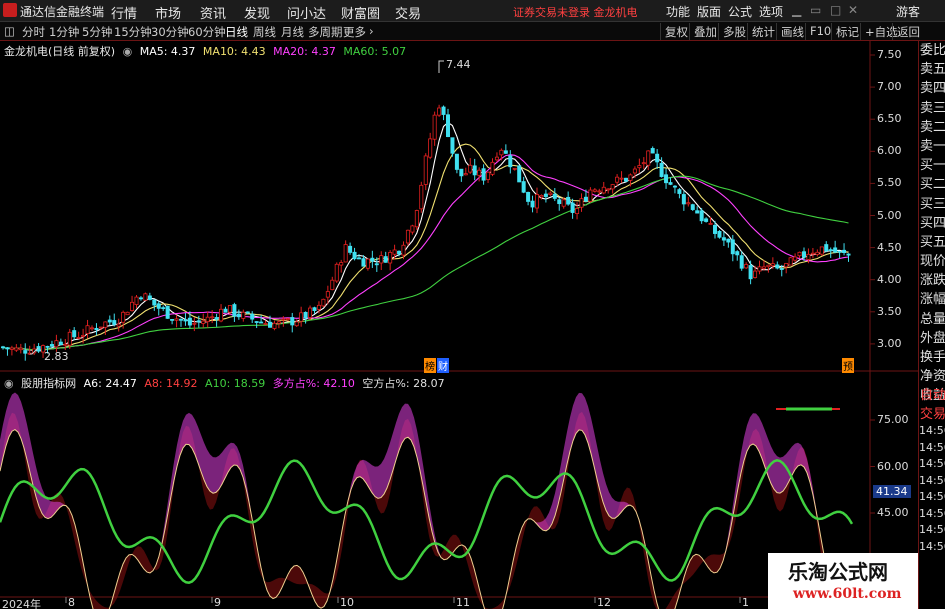 The height and width of the screenshot is (609, 945). What do you see at coordinates (932, 447) in the screenshot?
I see `tick-time-1: 14:56` at bounding box center [932, 447].